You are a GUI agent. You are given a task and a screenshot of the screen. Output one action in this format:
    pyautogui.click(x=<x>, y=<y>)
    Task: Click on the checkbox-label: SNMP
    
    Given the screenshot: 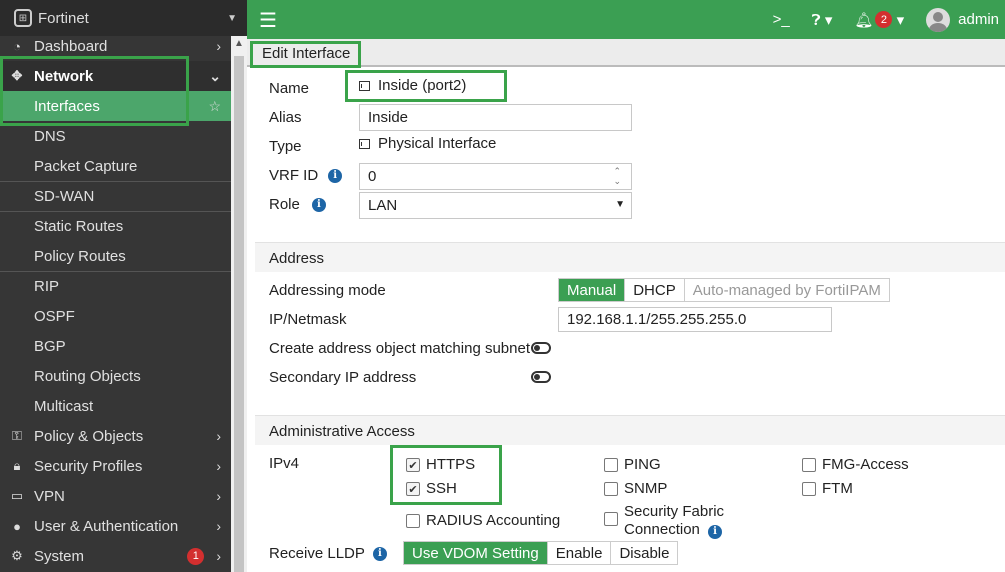 What is the action you would take?
    pyautogui.click(x=646, y=488)
    